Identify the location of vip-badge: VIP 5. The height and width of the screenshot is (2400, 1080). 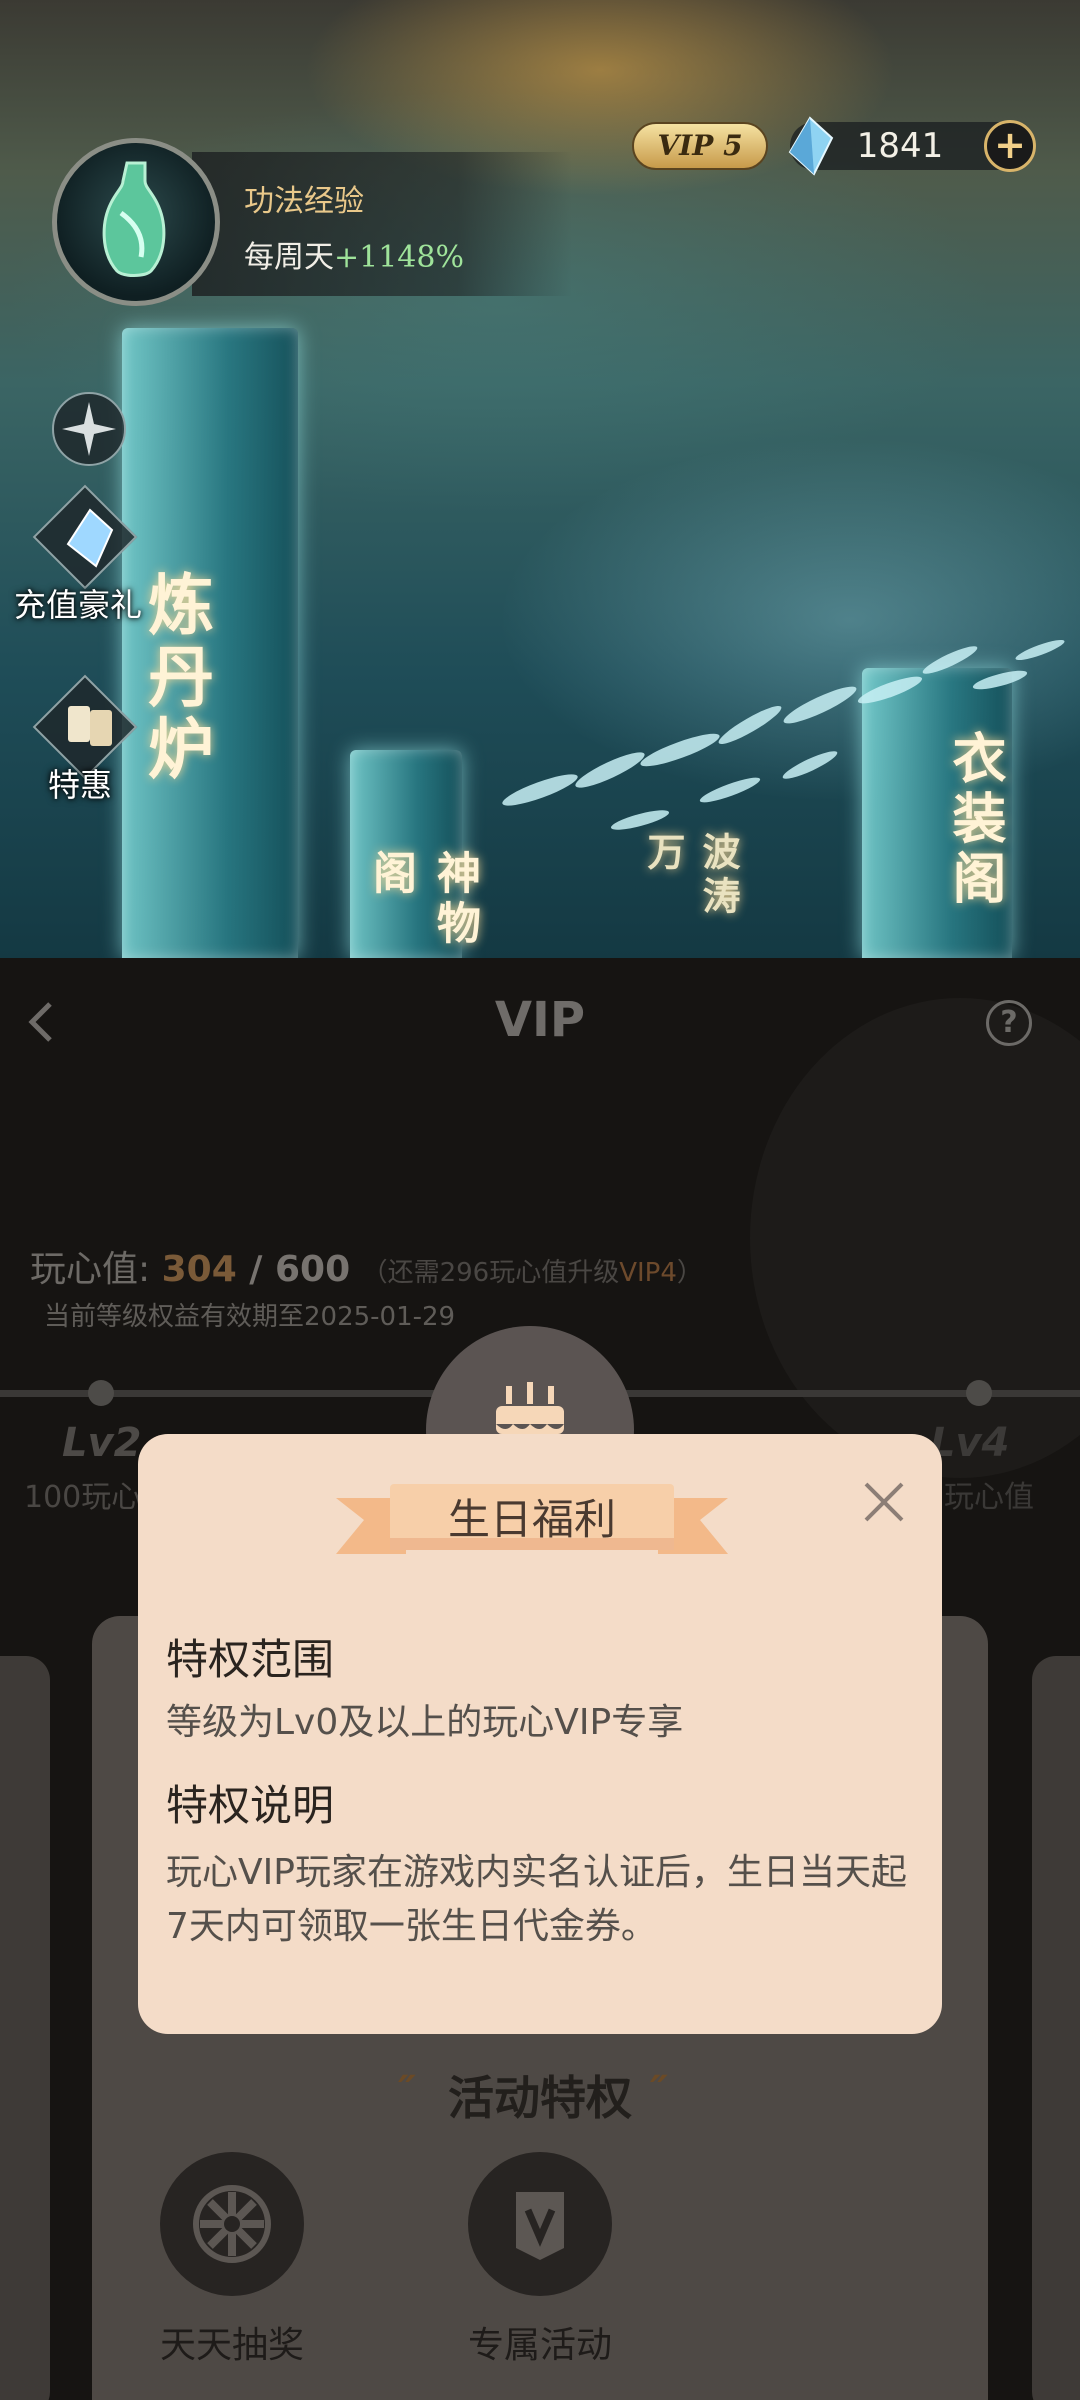
(700, 146).